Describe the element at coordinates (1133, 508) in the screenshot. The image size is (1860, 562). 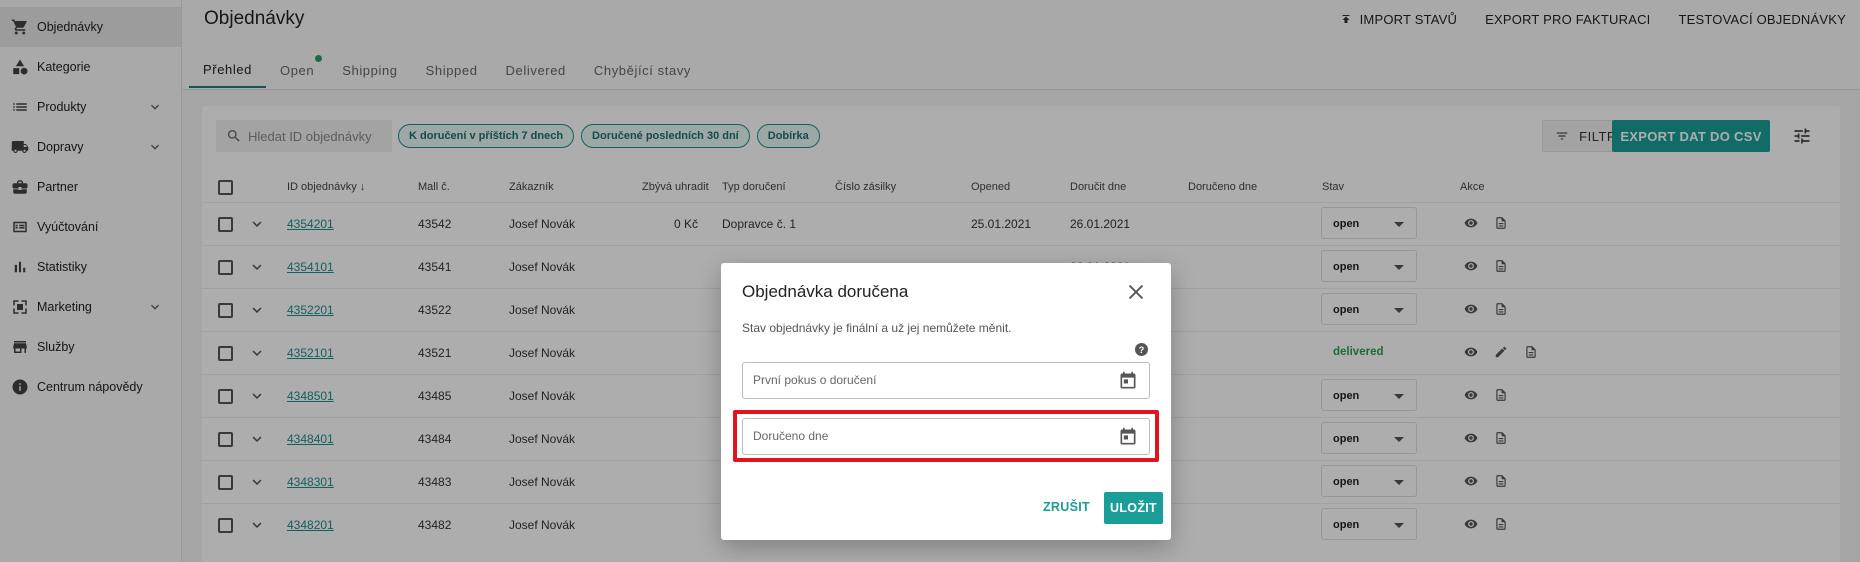
I see `save-button: ULOŽIT` at that location.